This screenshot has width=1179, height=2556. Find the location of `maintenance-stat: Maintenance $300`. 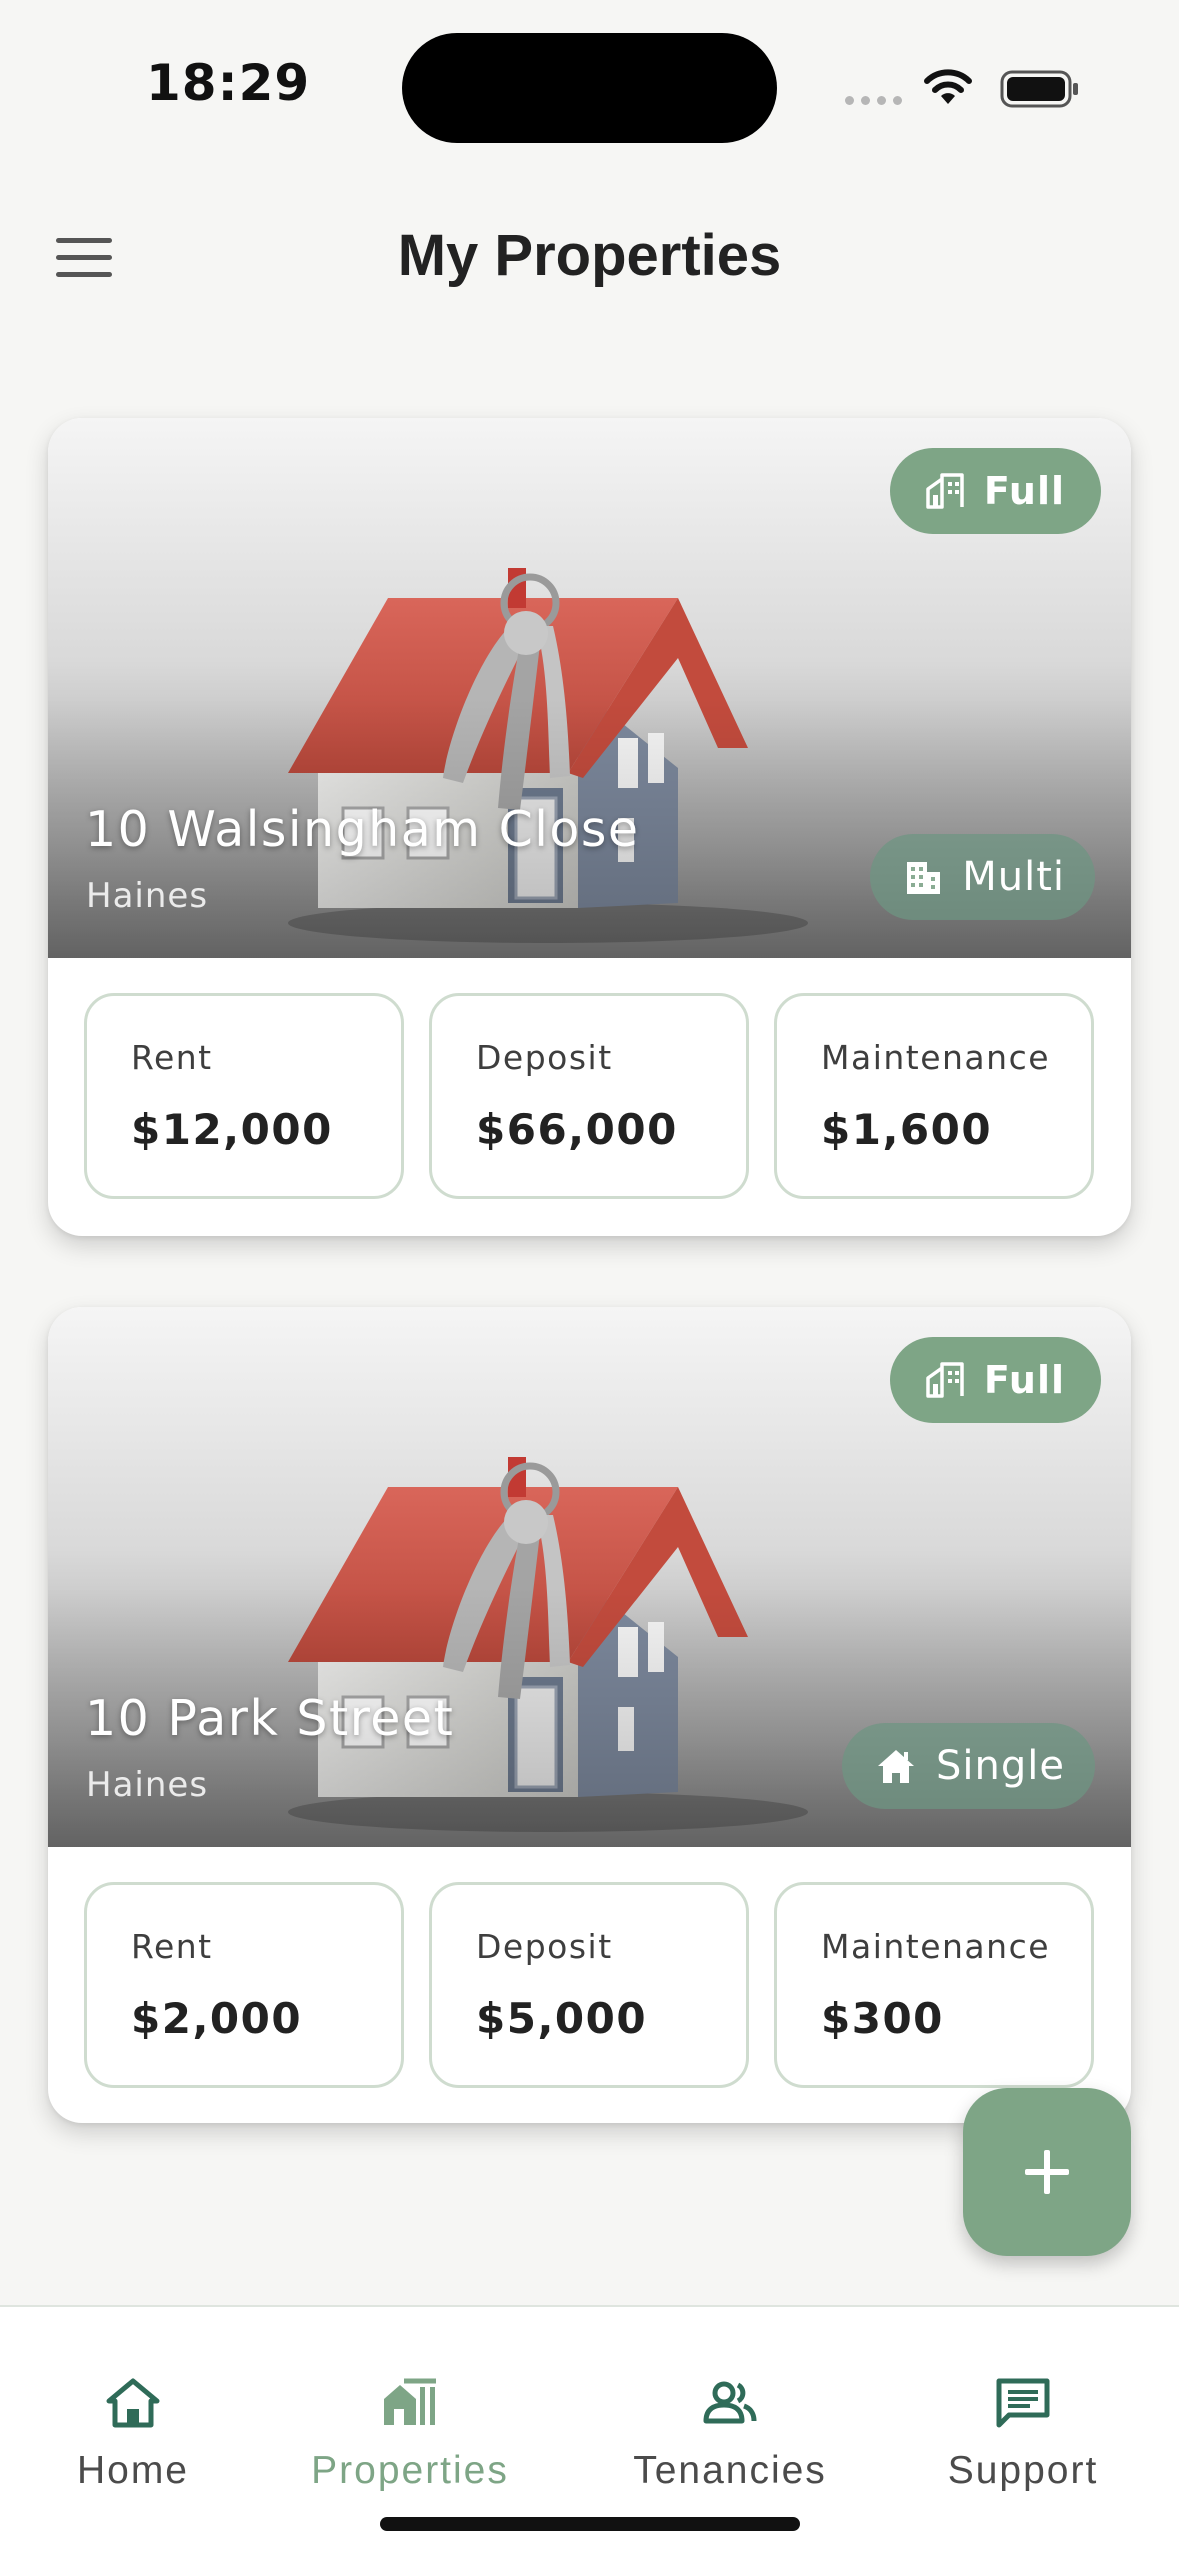

maintenance-stat: Maintenance $300 is located at coordinates (934, 1985).